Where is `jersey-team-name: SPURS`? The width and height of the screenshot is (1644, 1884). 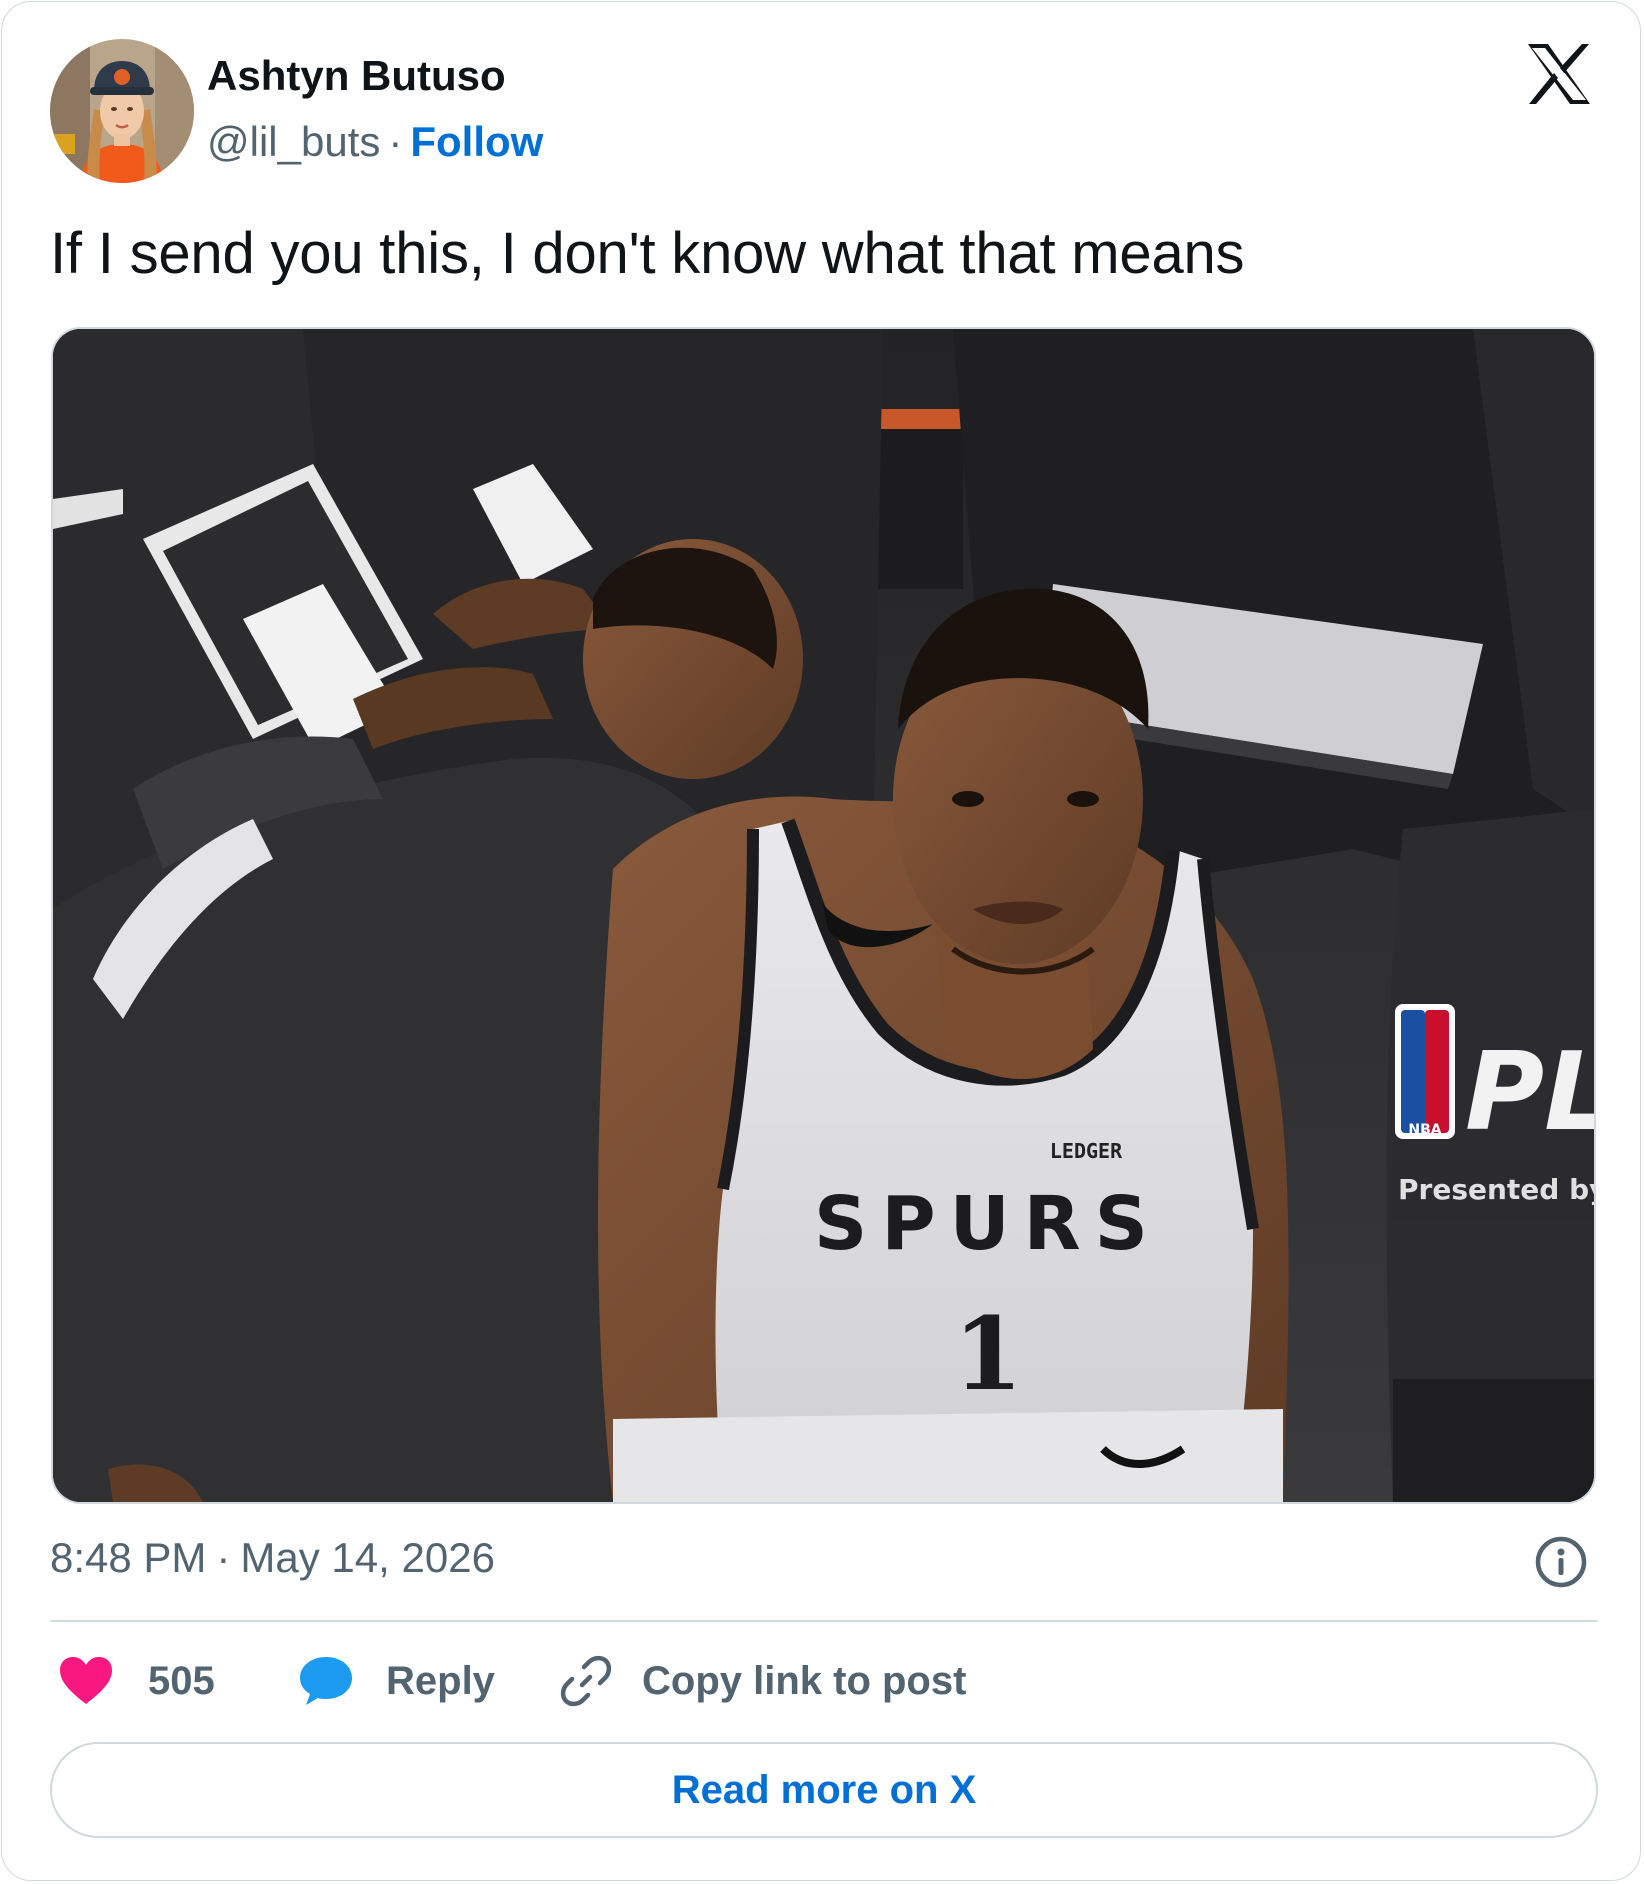 jersey-team-name: SPURS is located at coordinates (988, 1224).